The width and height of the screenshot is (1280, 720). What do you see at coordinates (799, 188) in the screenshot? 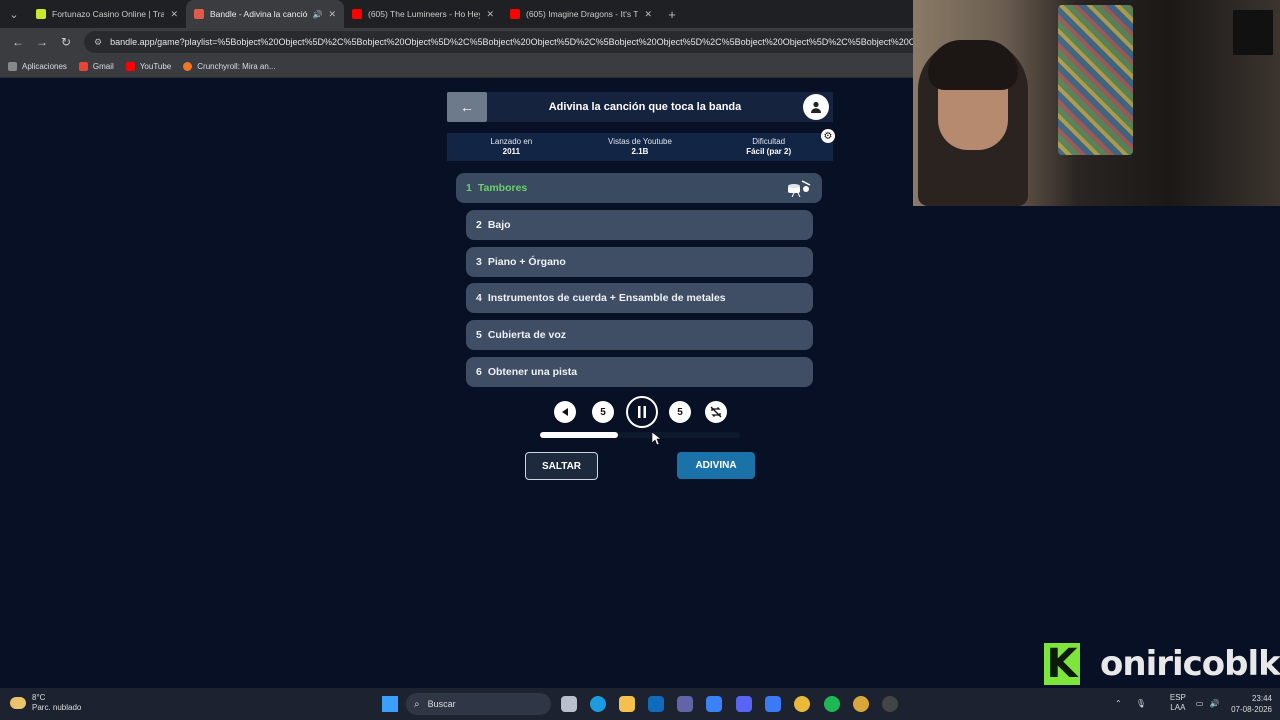
I see `drum-icon` at bounding box center [799, 188].